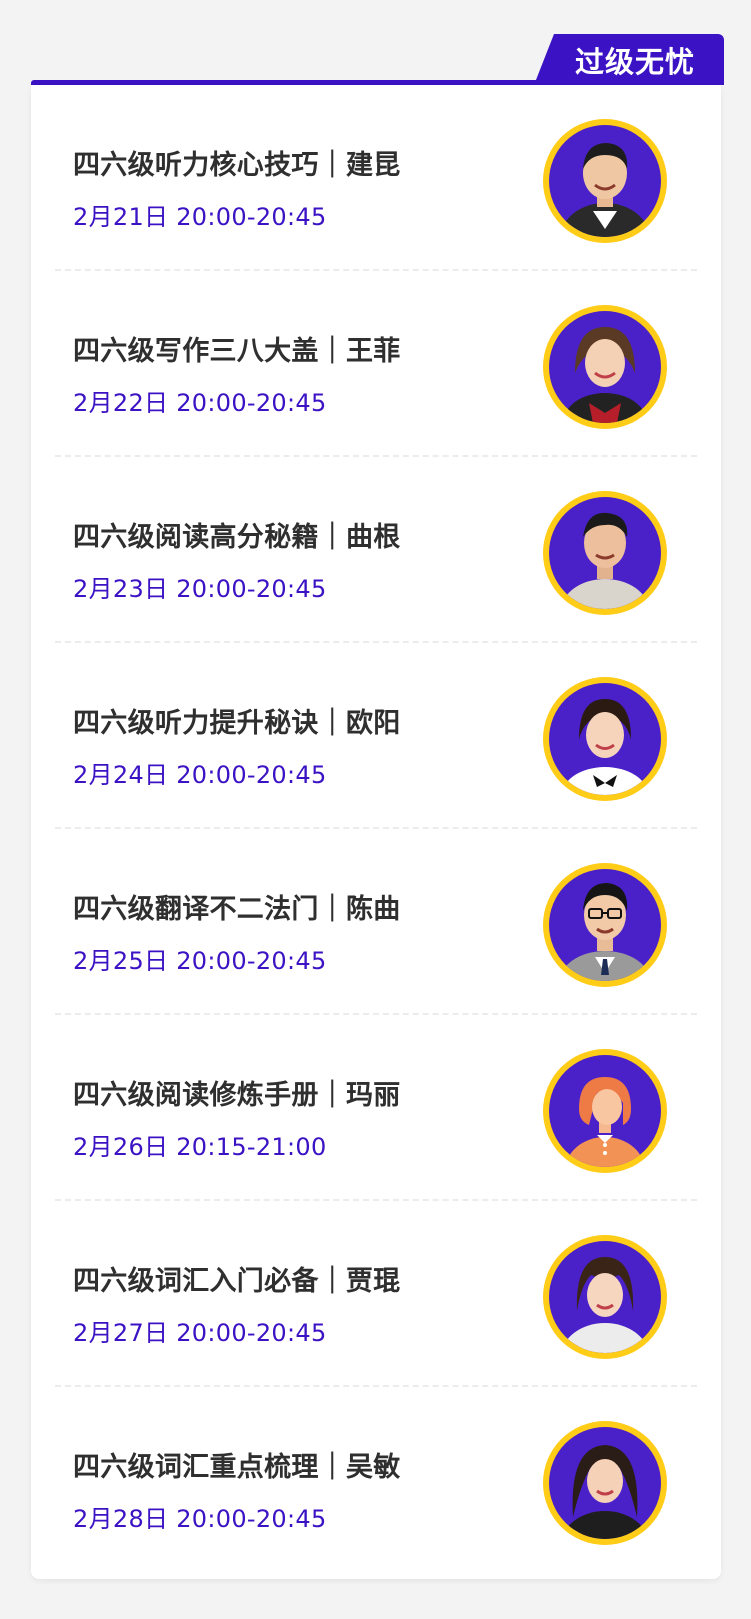 Image resolution: width=751 pixels, height=1619 pixels. What do you see at coordinates (200, 1519) in the screenshot?
I see `course-time: 2月28日 20:00-20:45` at bounding box center [200, 1519].